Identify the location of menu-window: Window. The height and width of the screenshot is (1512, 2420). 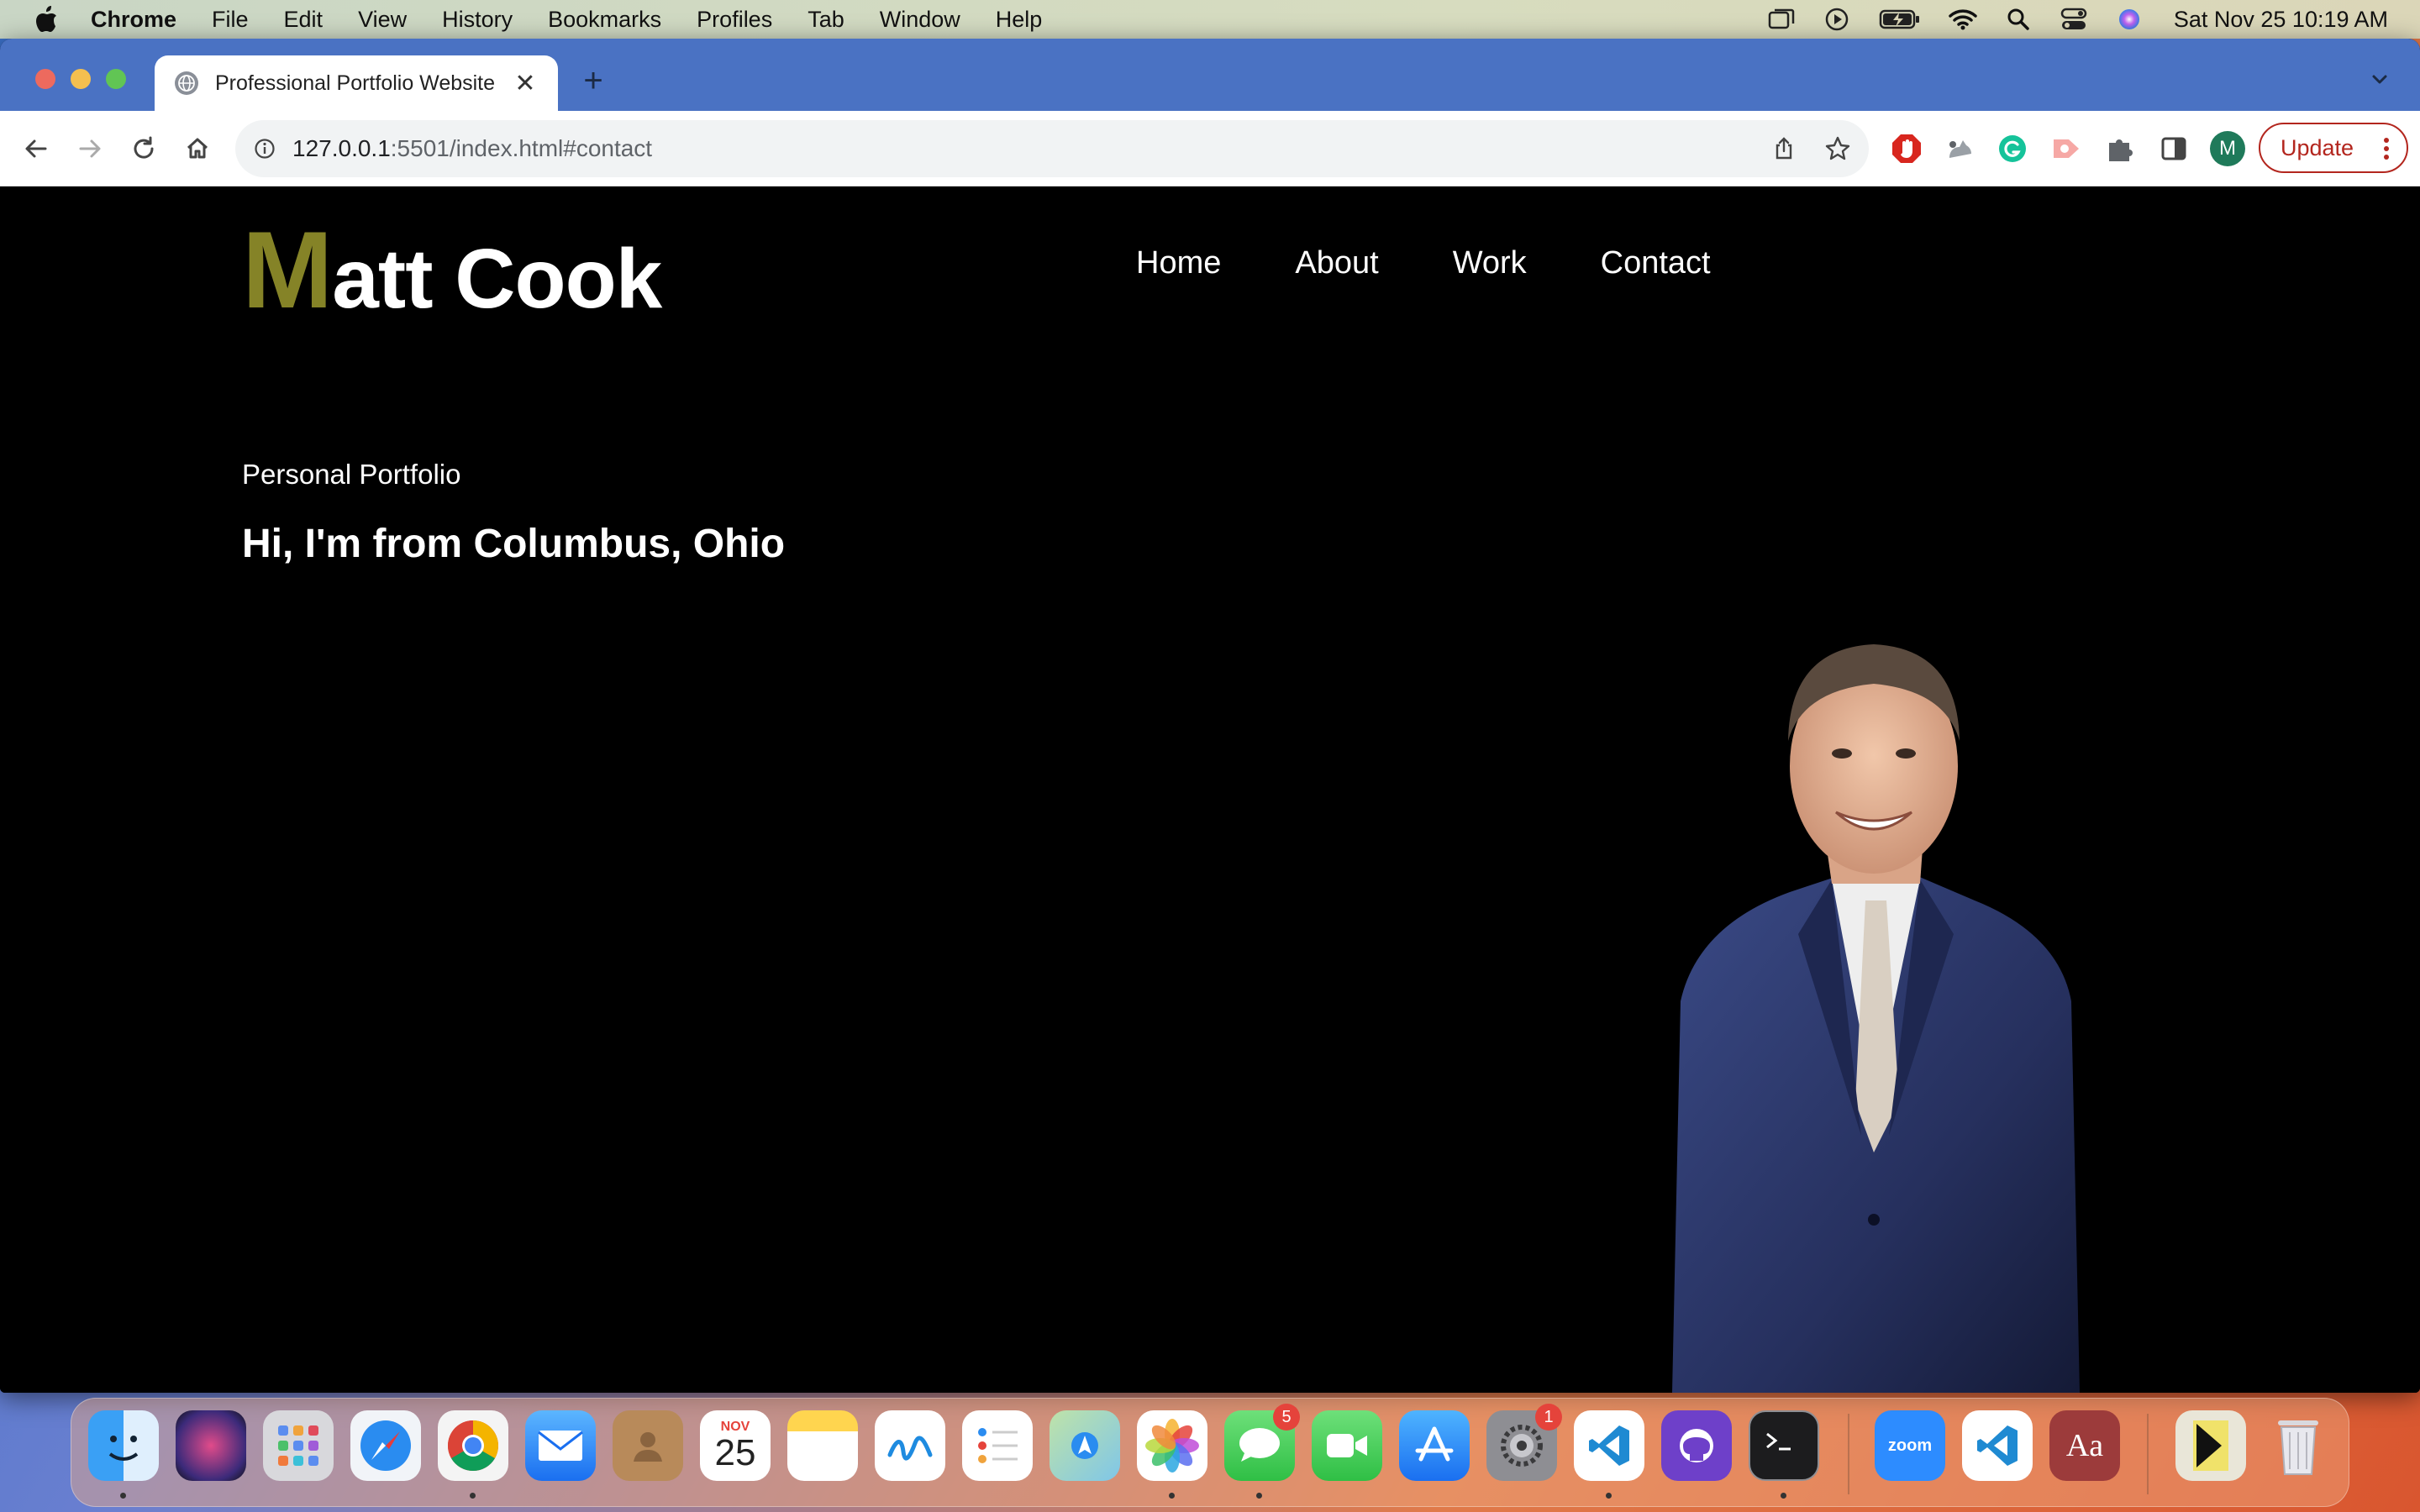
(920, 20).